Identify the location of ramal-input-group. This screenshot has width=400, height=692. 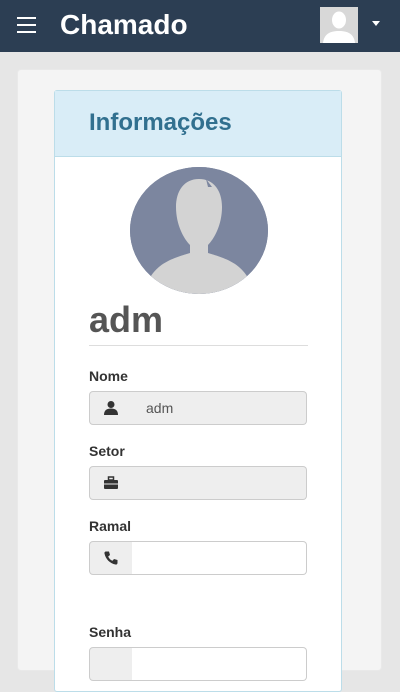
(198, 558).